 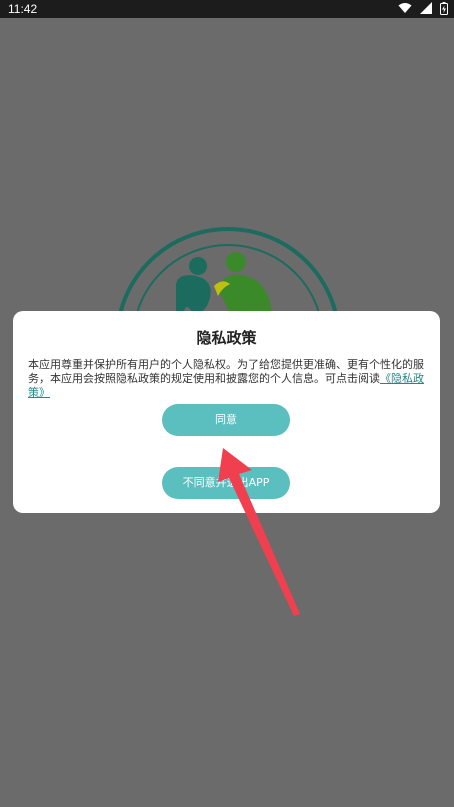 I want to click on agree-button: 同意, so click(x=226, y=420).